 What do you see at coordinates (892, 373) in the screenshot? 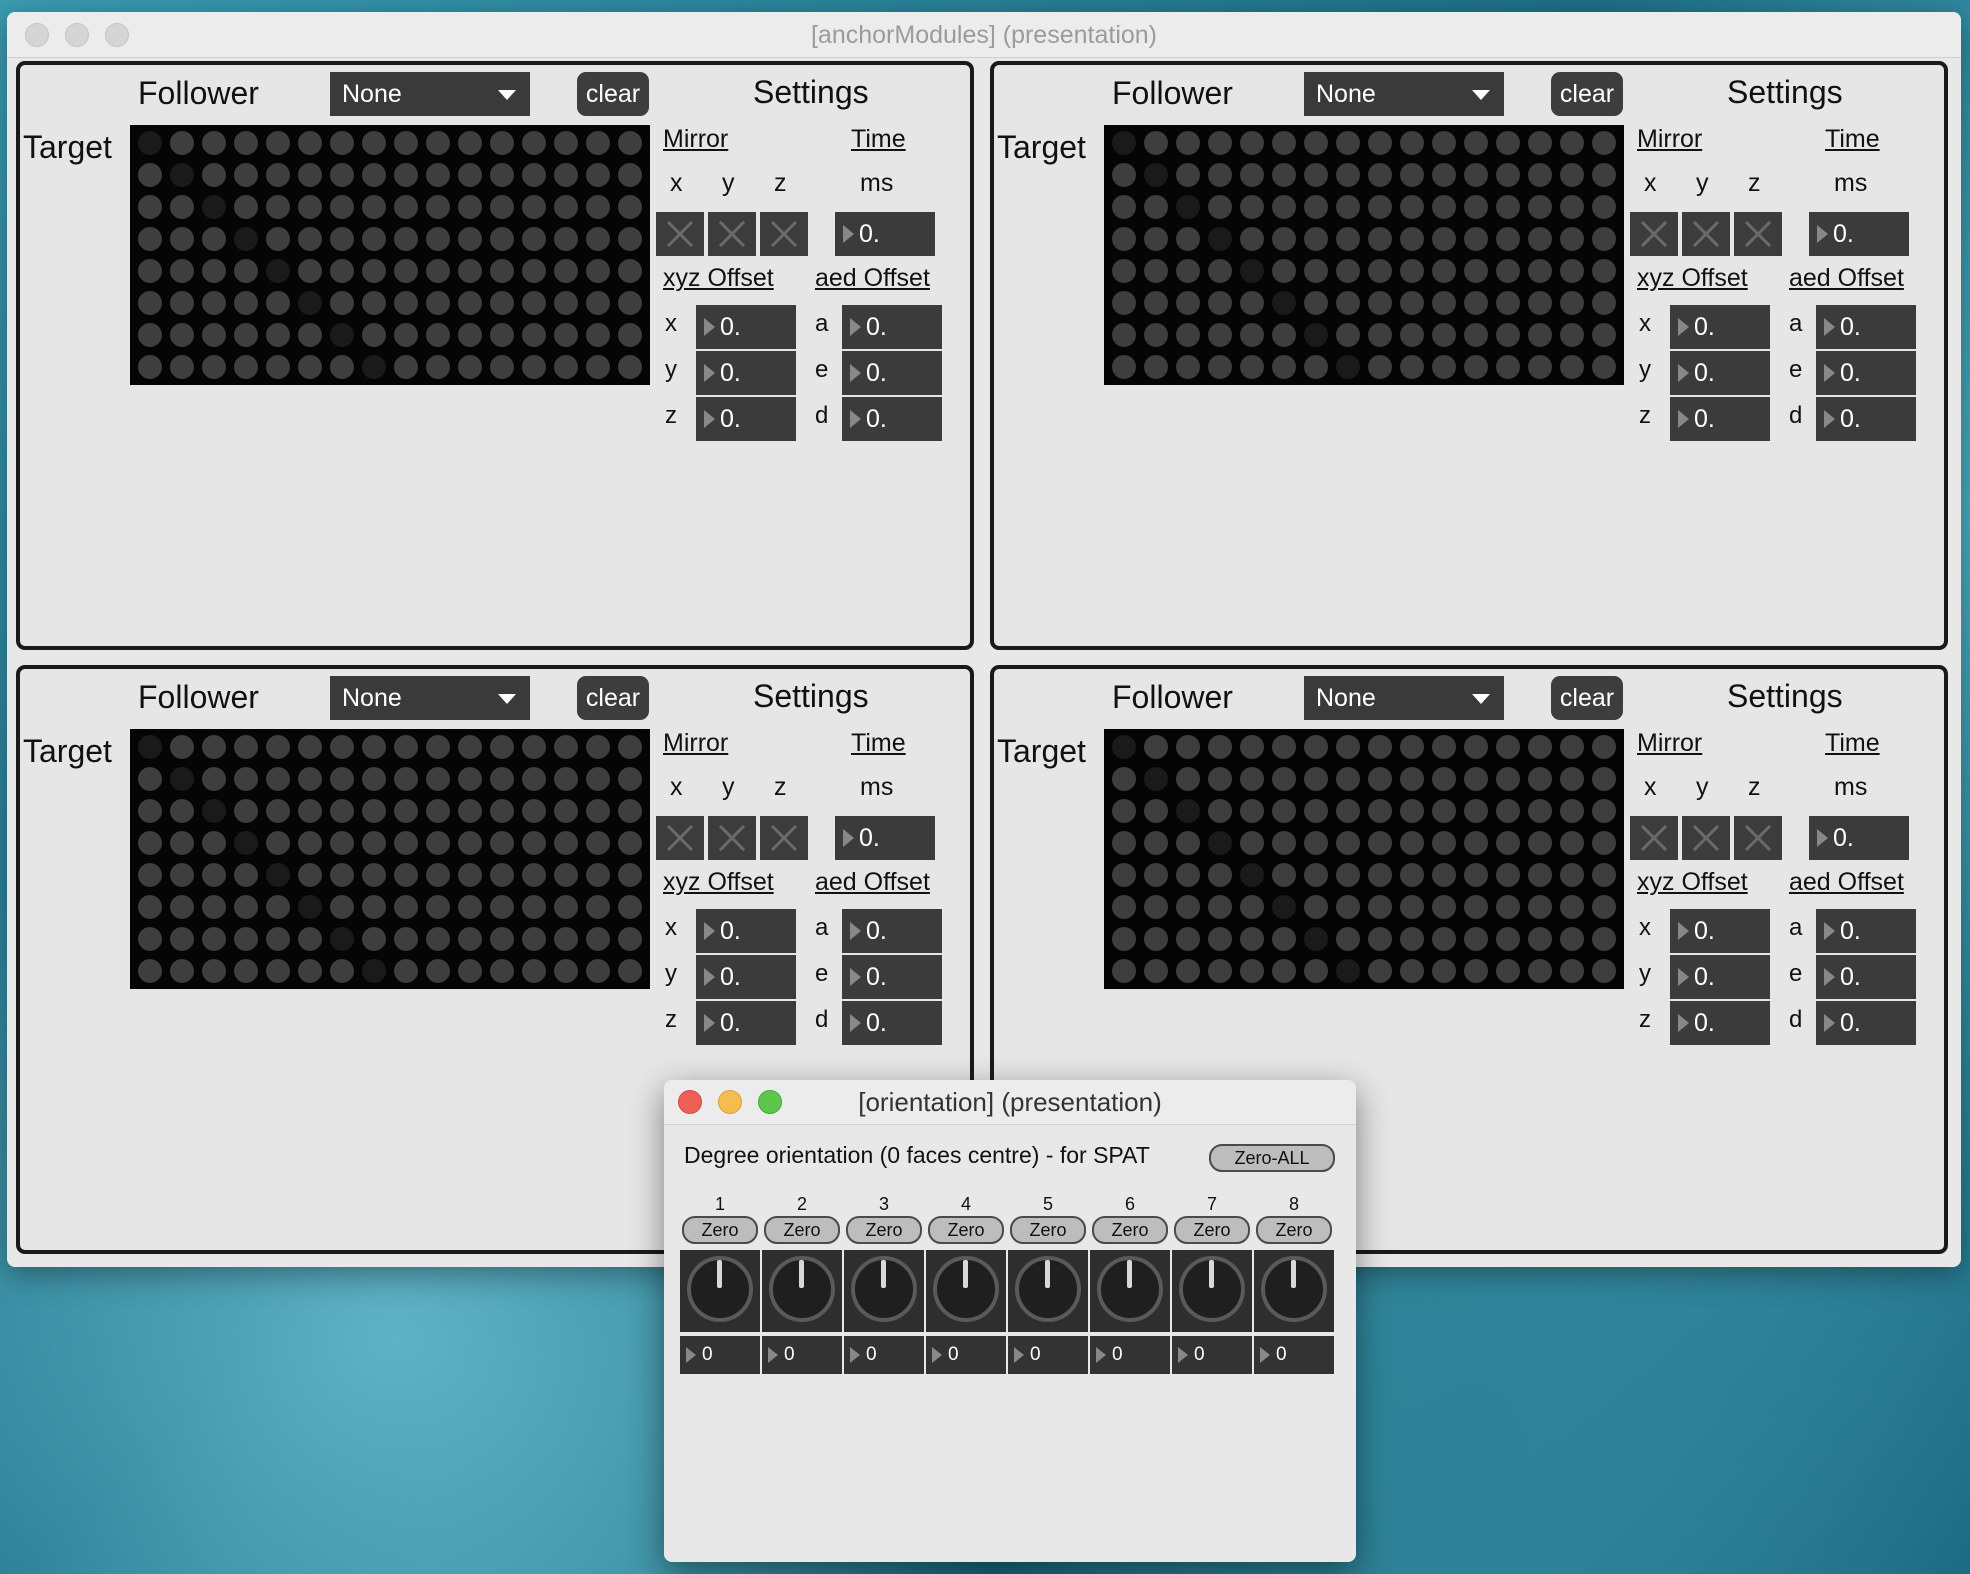
I see `offset-e-input: 0.` at bounding box center [892, 373].